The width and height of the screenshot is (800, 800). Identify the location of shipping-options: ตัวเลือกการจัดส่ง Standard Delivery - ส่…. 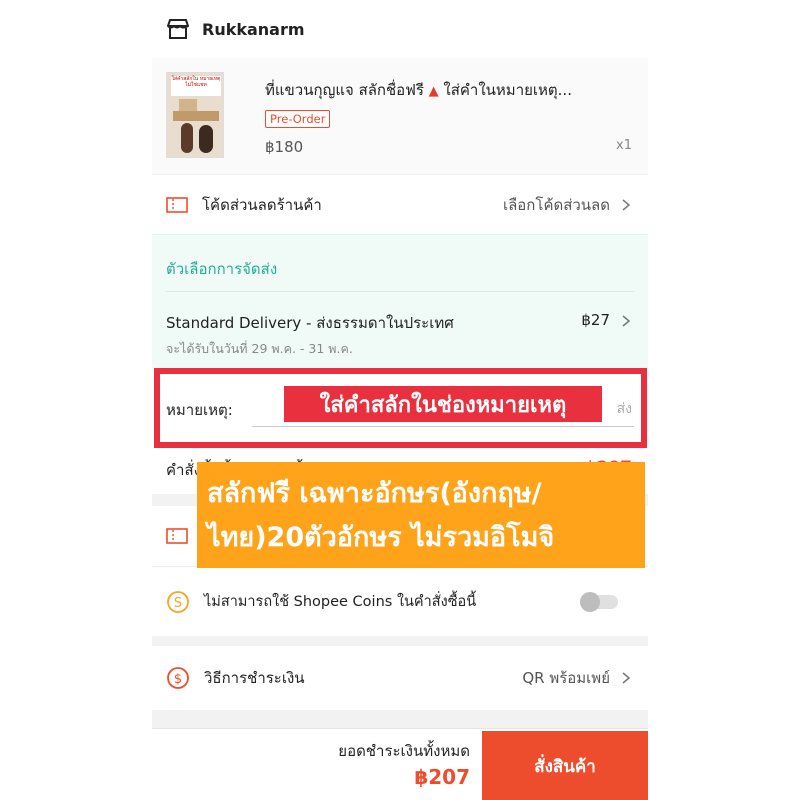
(400, 302).